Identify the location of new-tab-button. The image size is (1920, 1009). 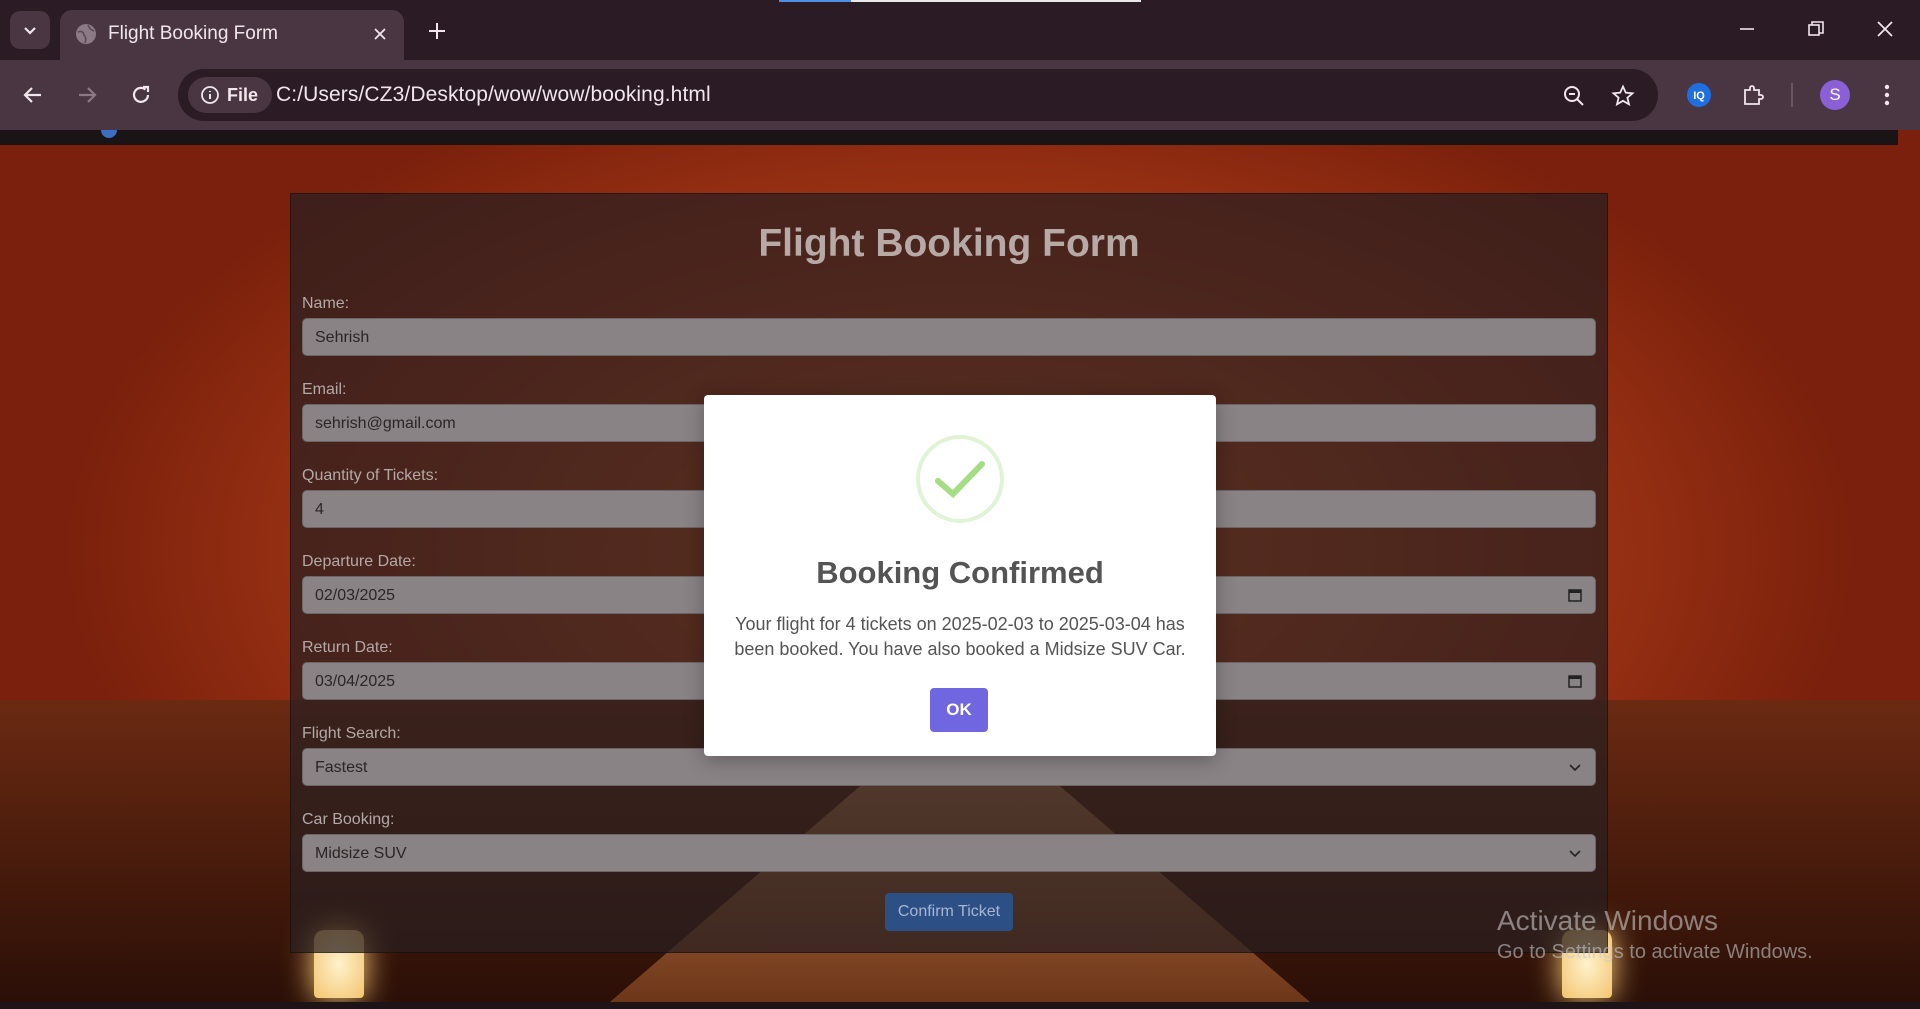
(437, 31).